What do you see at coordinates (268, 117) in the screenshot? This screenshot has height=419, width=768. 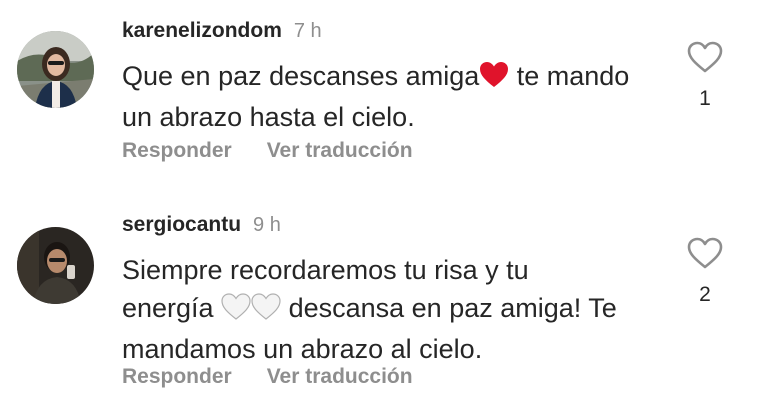 I see `comment-text-segment: un abrazo hasta el cielo.` at bounding box center [268, 117].